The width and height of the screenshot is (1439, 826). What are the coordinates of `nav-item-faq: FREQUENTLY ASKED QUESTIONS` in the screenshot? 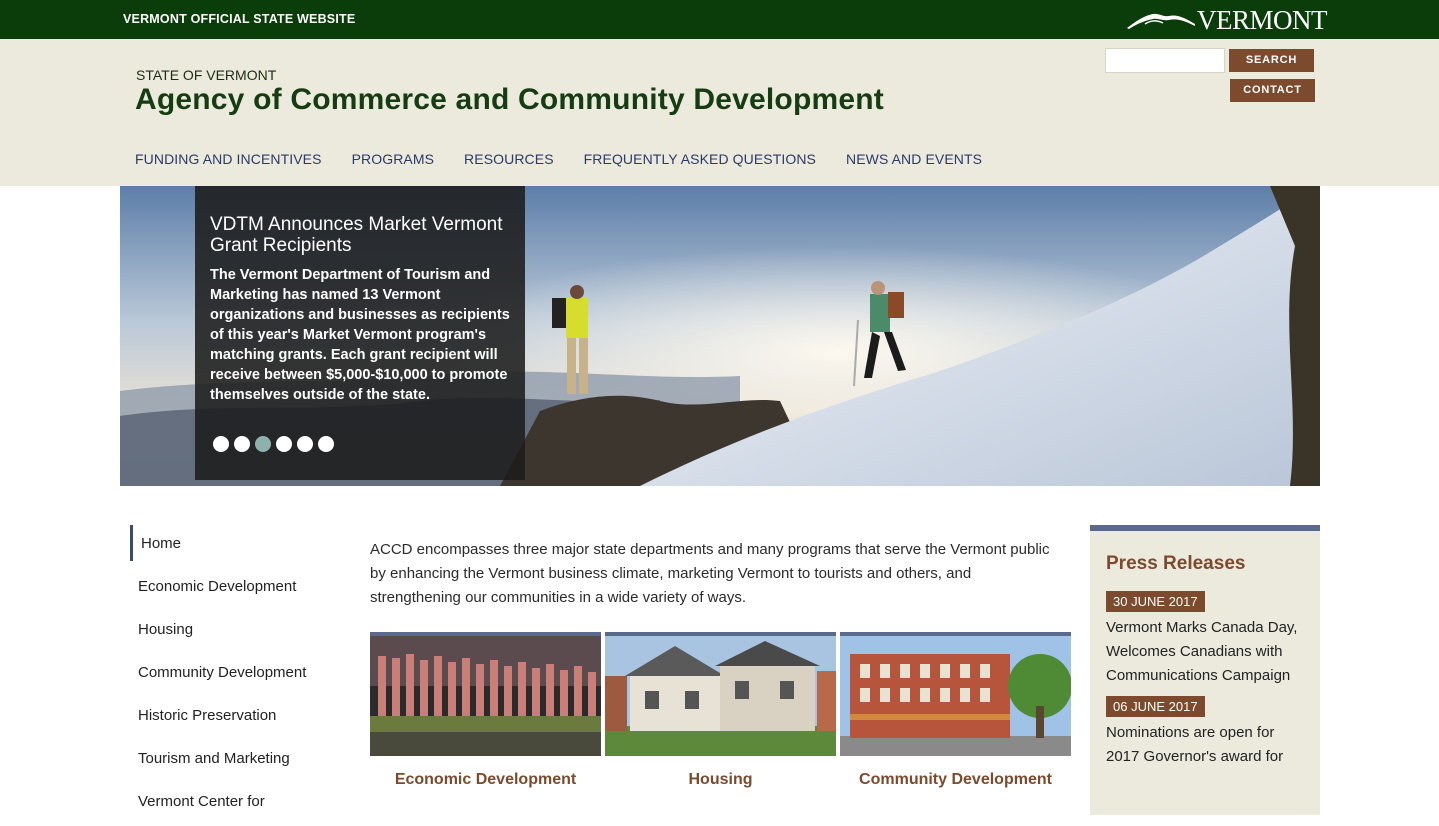 It's located at (700, 159).